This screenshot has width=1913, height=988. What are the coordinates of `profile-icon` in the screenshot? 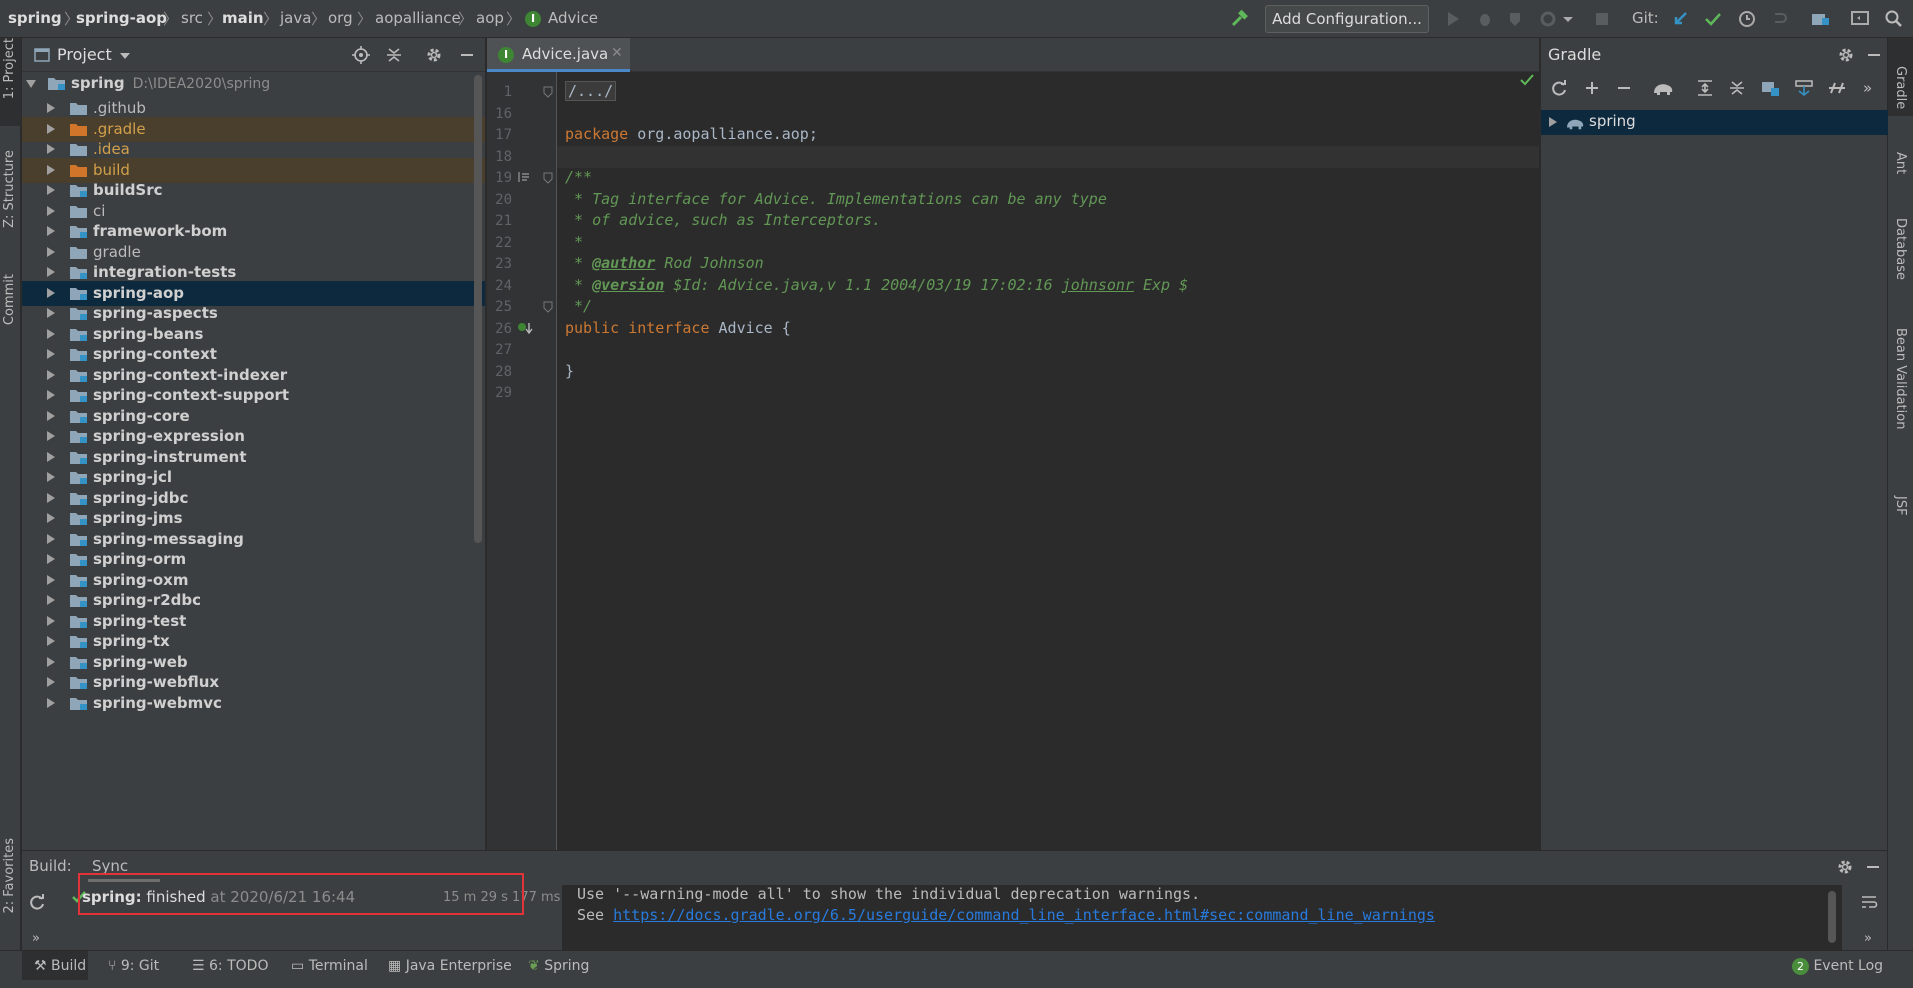 It's located at (1548, 19).